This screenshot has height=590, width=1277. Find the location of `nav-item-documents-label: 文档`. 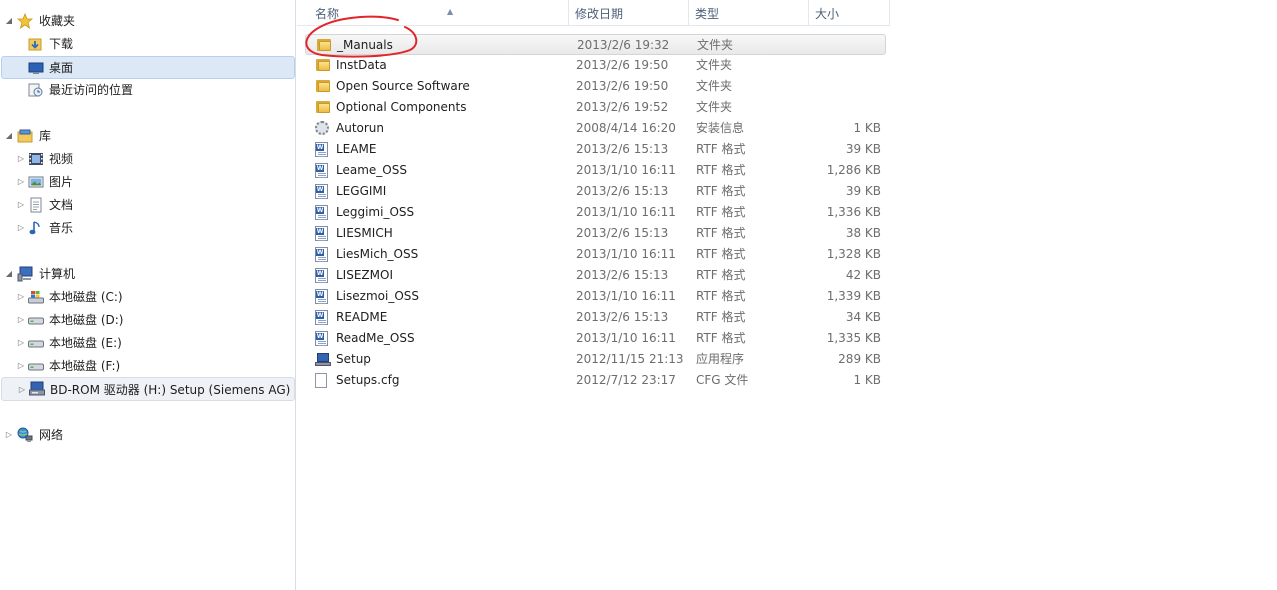

nav-item-documents-label: 文档 is located at coordinates (61, 205).